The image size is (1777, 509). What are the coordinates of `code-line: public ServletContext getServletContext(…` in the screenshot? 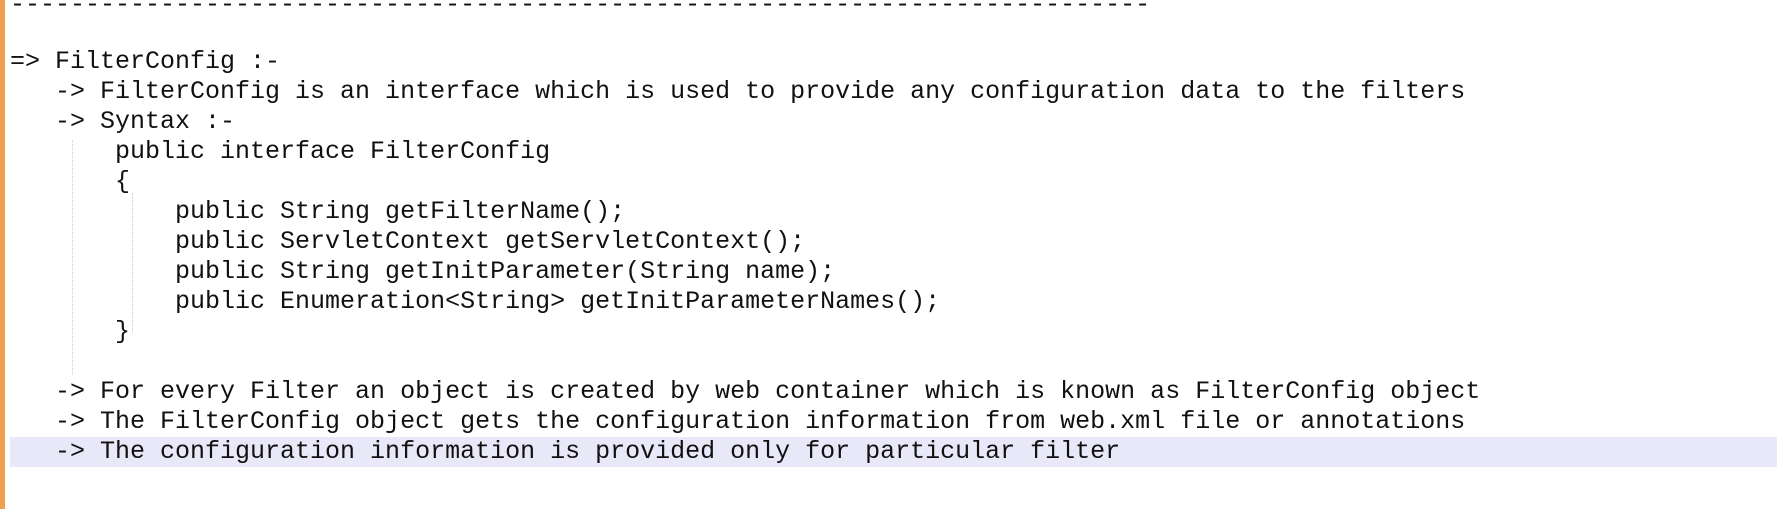 It's located at (408, 241).